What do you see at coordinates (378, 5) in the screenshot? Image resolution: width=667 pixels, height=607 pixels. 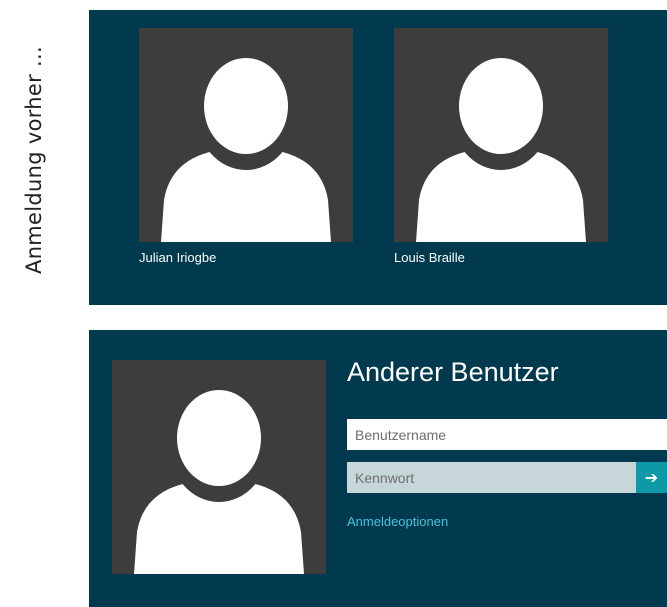 I see `top-strip` at bounding box center [378, 5].